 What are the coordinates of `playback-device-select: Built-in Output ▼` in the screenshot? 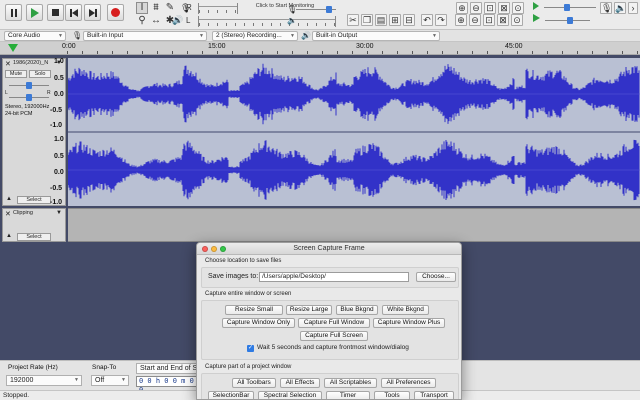 It's located at (376, 36).